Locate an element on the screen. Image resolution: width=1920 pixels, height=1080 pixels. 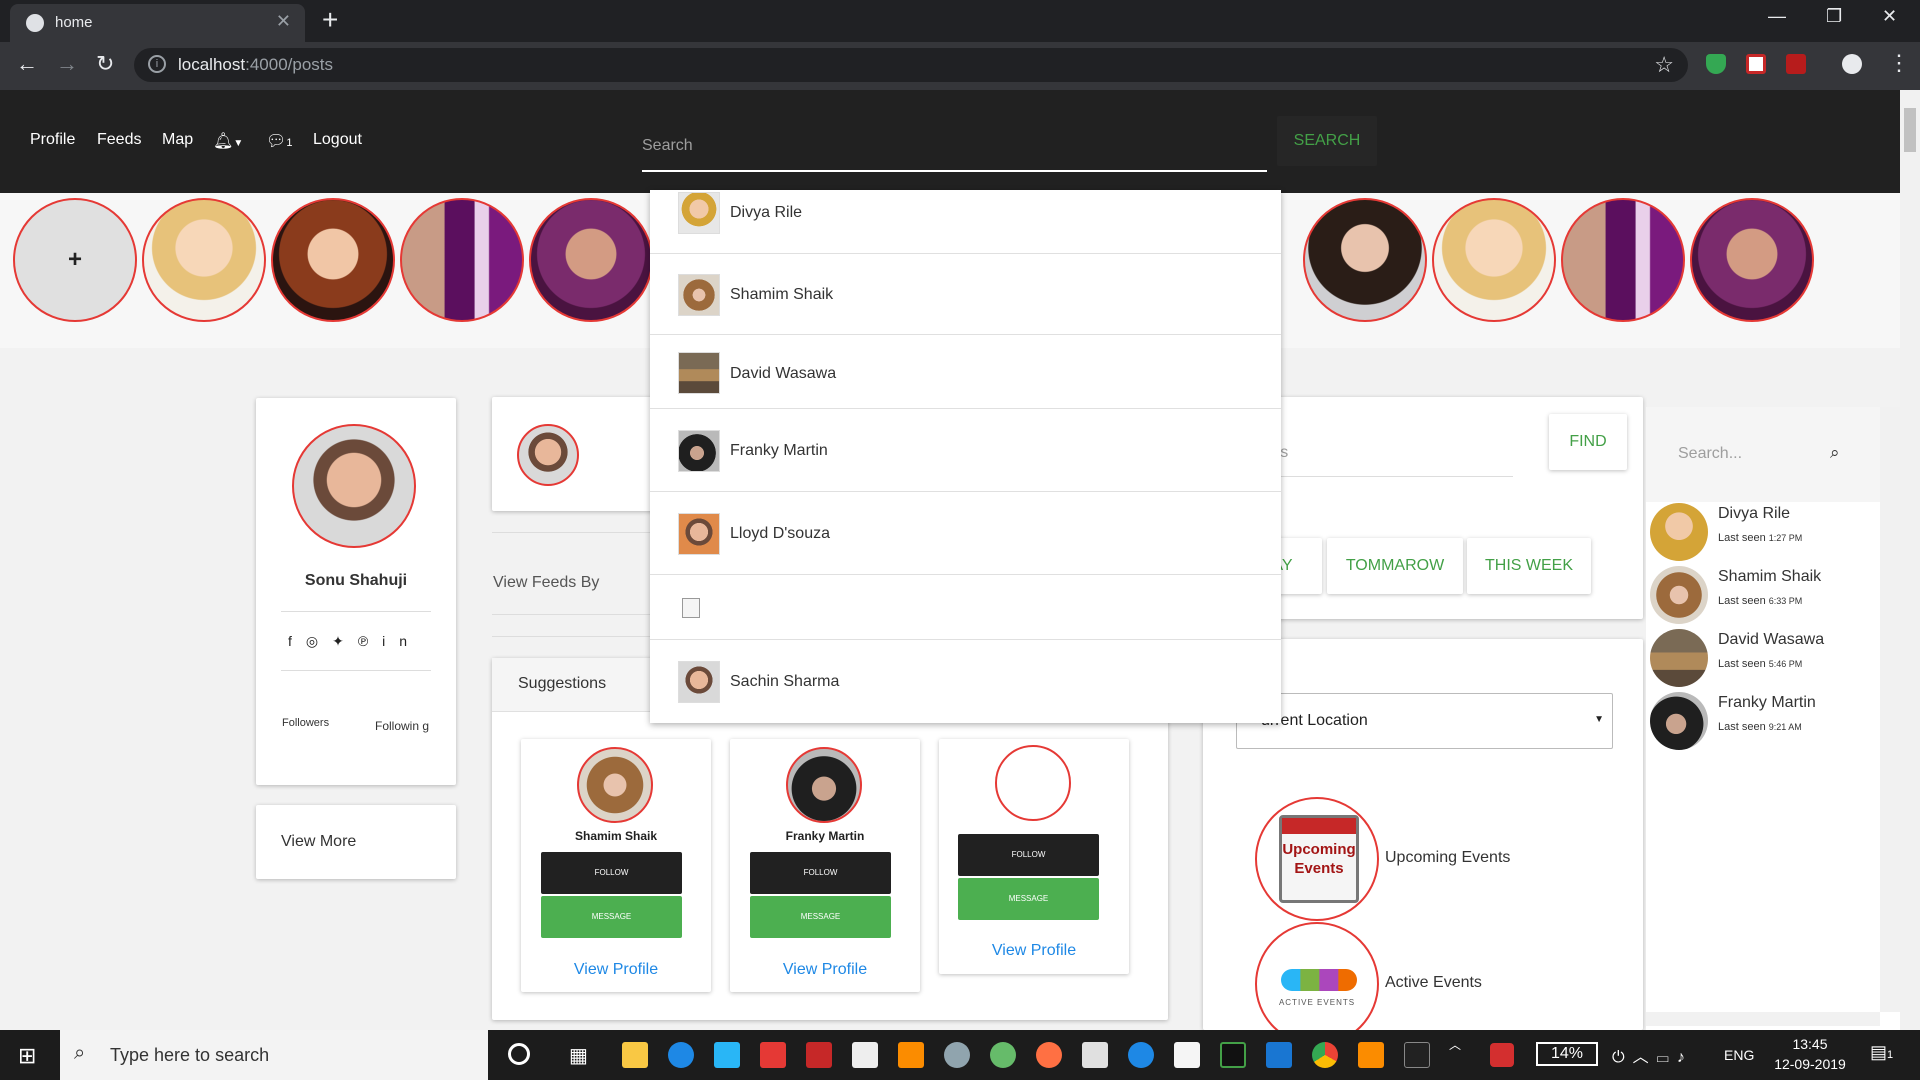
close-window-icon: ✕ is located at coordinates (1889, 16).